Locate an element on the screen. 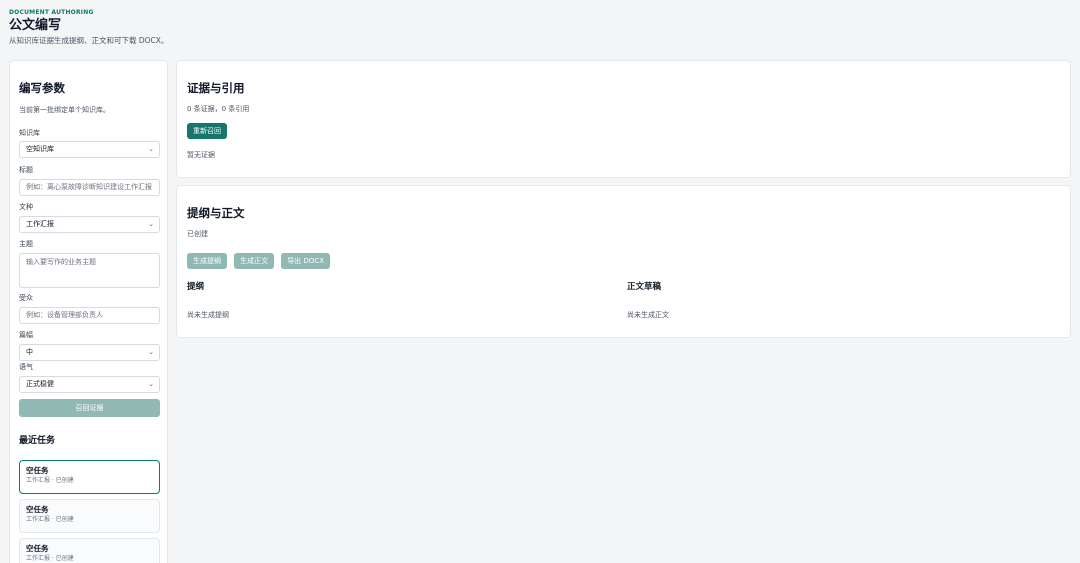 The height and width of the screenshot is (563, 1080). tone-select: 正式稳健 ⌄ is located at coordinates (89, 384).